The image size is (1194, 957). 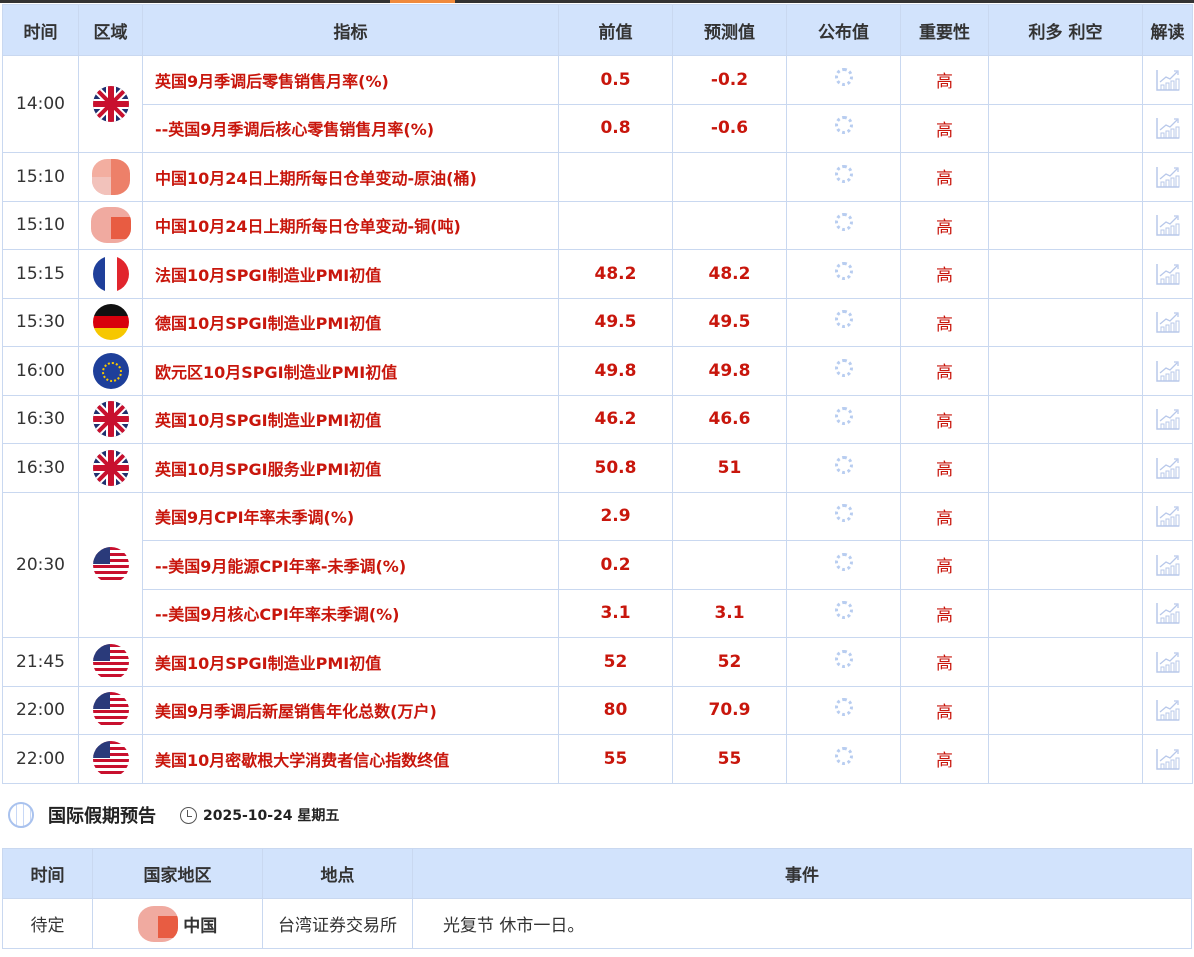 What do you see at coordinates (350, 710) in the screenshot?
I see `indicator-link: 美国9月季调后新屋销售年化总数(万户)` at bounding box center [350, 710].